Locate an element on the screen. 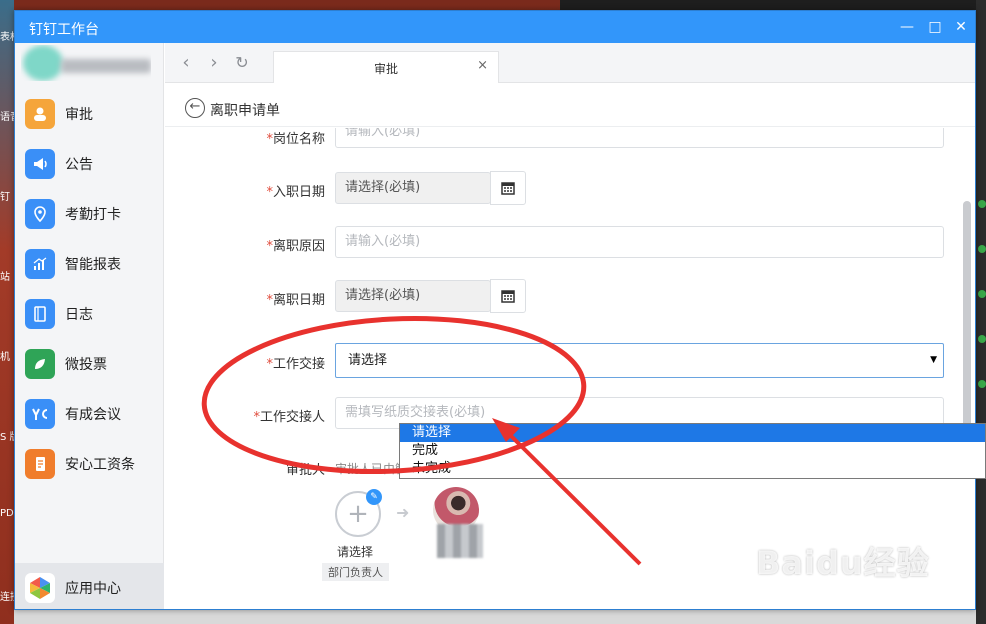  sidebar-item-log: 日志 is located at coordinates (89, 314).